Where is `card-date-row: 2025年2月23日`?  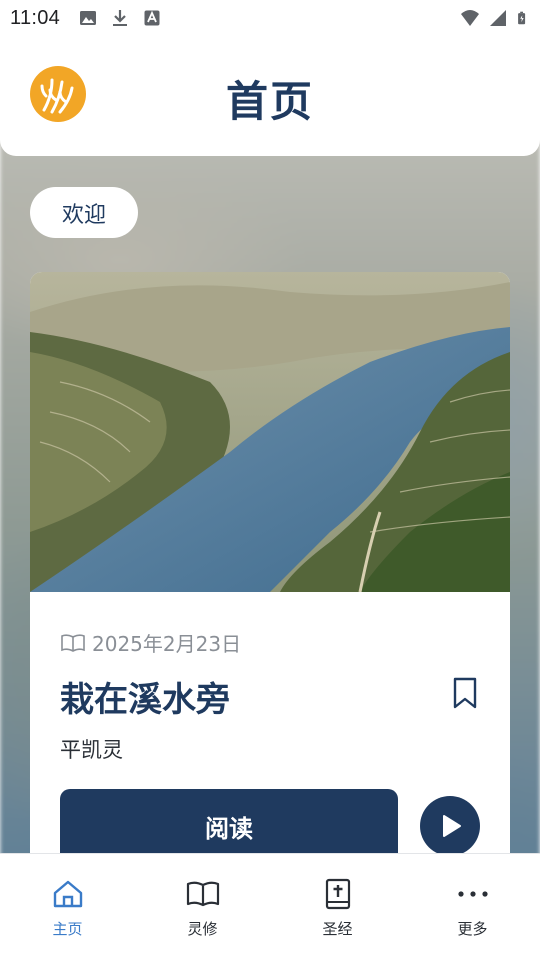 card-date-row: 2025年2月23日 is located at coordinates (150, 642).